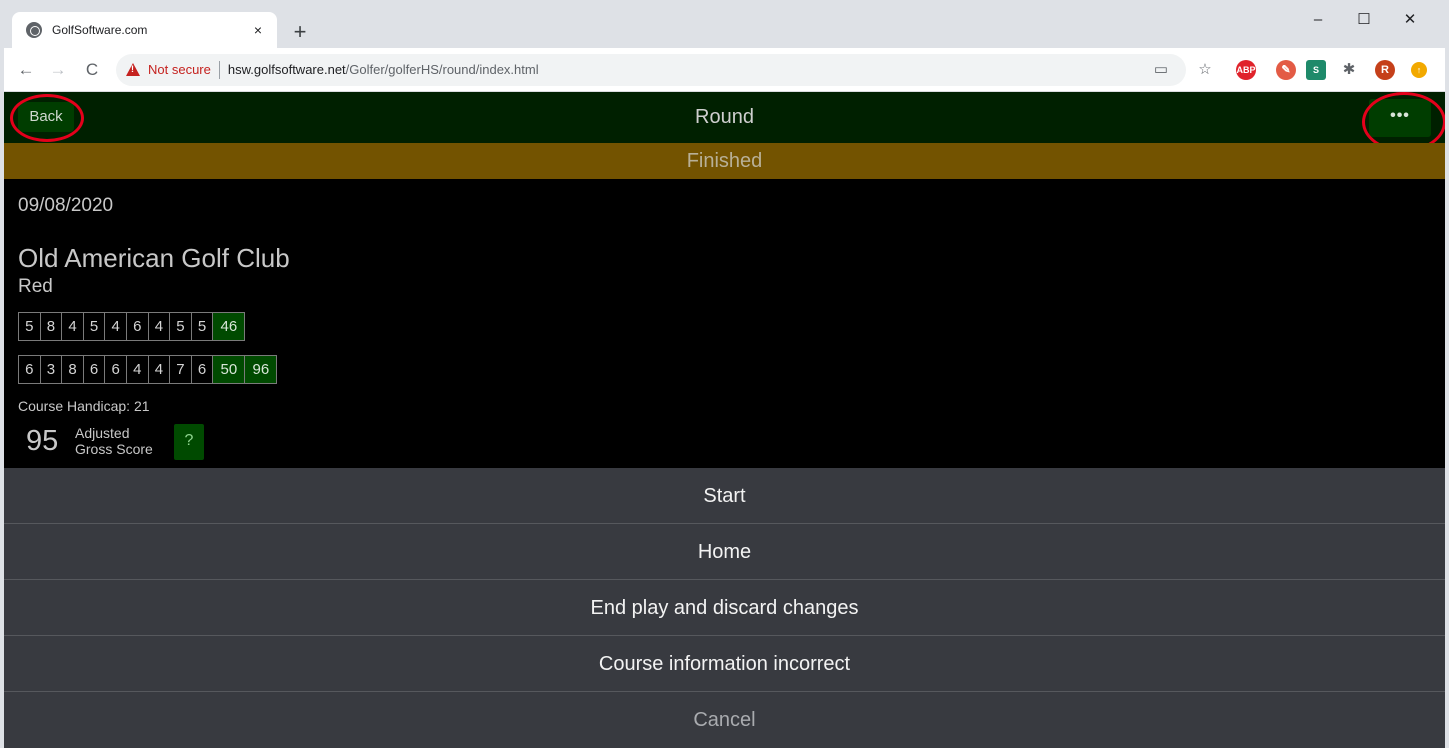  Describe the element at coordinates (1400, 118) in the screenshot. I see `more-options-button: •••` at that location.